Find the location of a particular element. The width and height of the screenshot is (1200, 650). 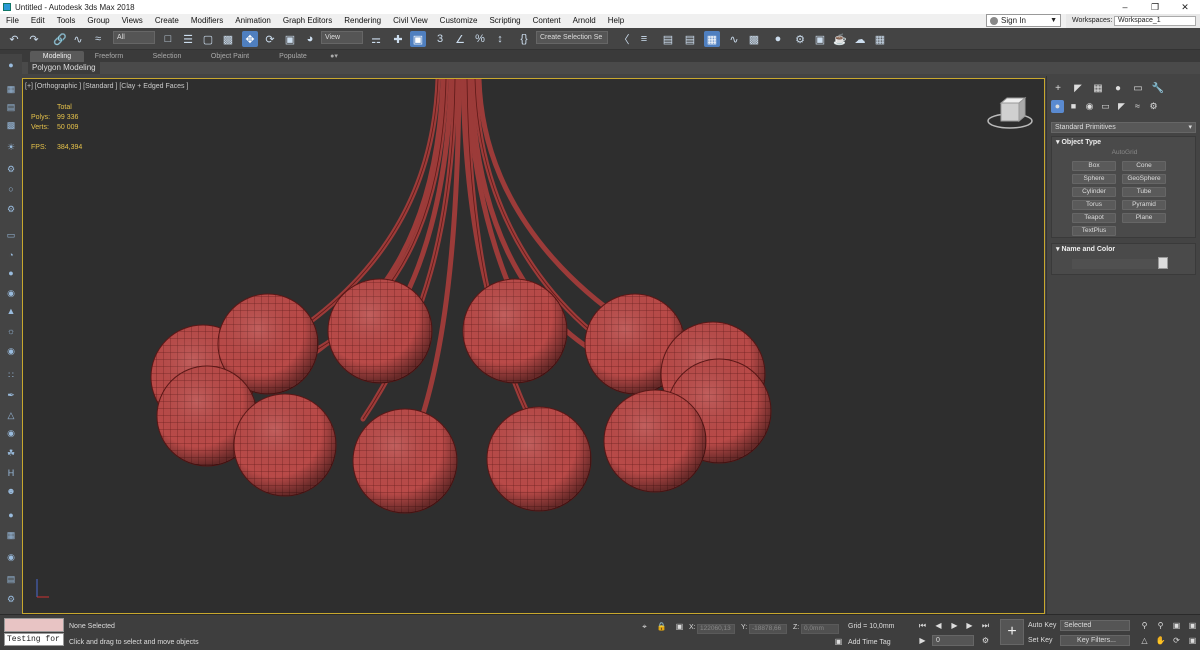

menu-edit: Edit is located at coordinates (38, 21).